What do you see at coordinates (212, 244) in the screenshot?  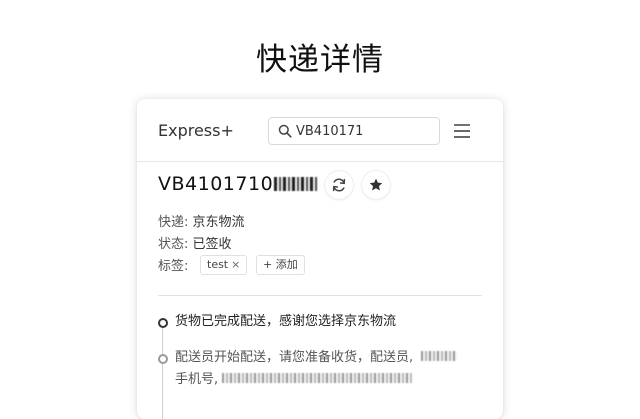 I see `status-value: 已签收` at bounding box center [212, 244].